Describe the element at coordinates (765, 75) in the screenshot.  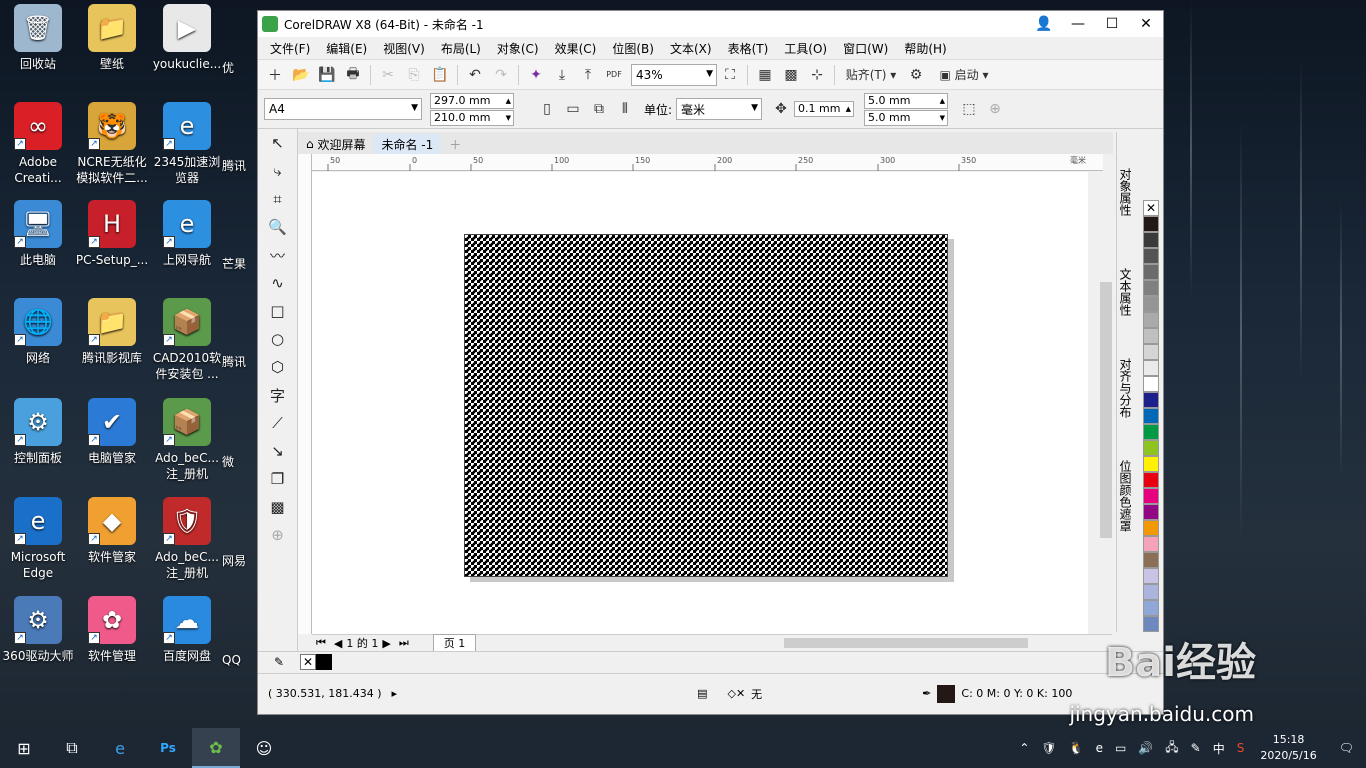
I see `rulers-icon: ▦` at that location.